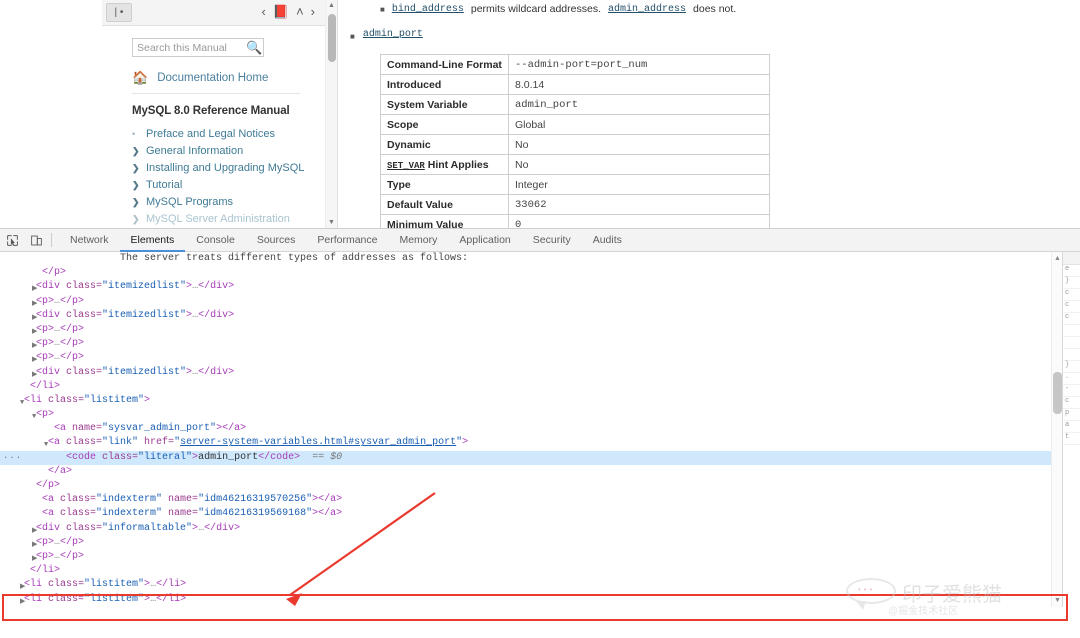 Image resolution: width=1080 pixels, height=638 pixels. Describe the element at coordinates (13, 457) in the screenshot. I see `dom-overflow-marker: ···` at that location.